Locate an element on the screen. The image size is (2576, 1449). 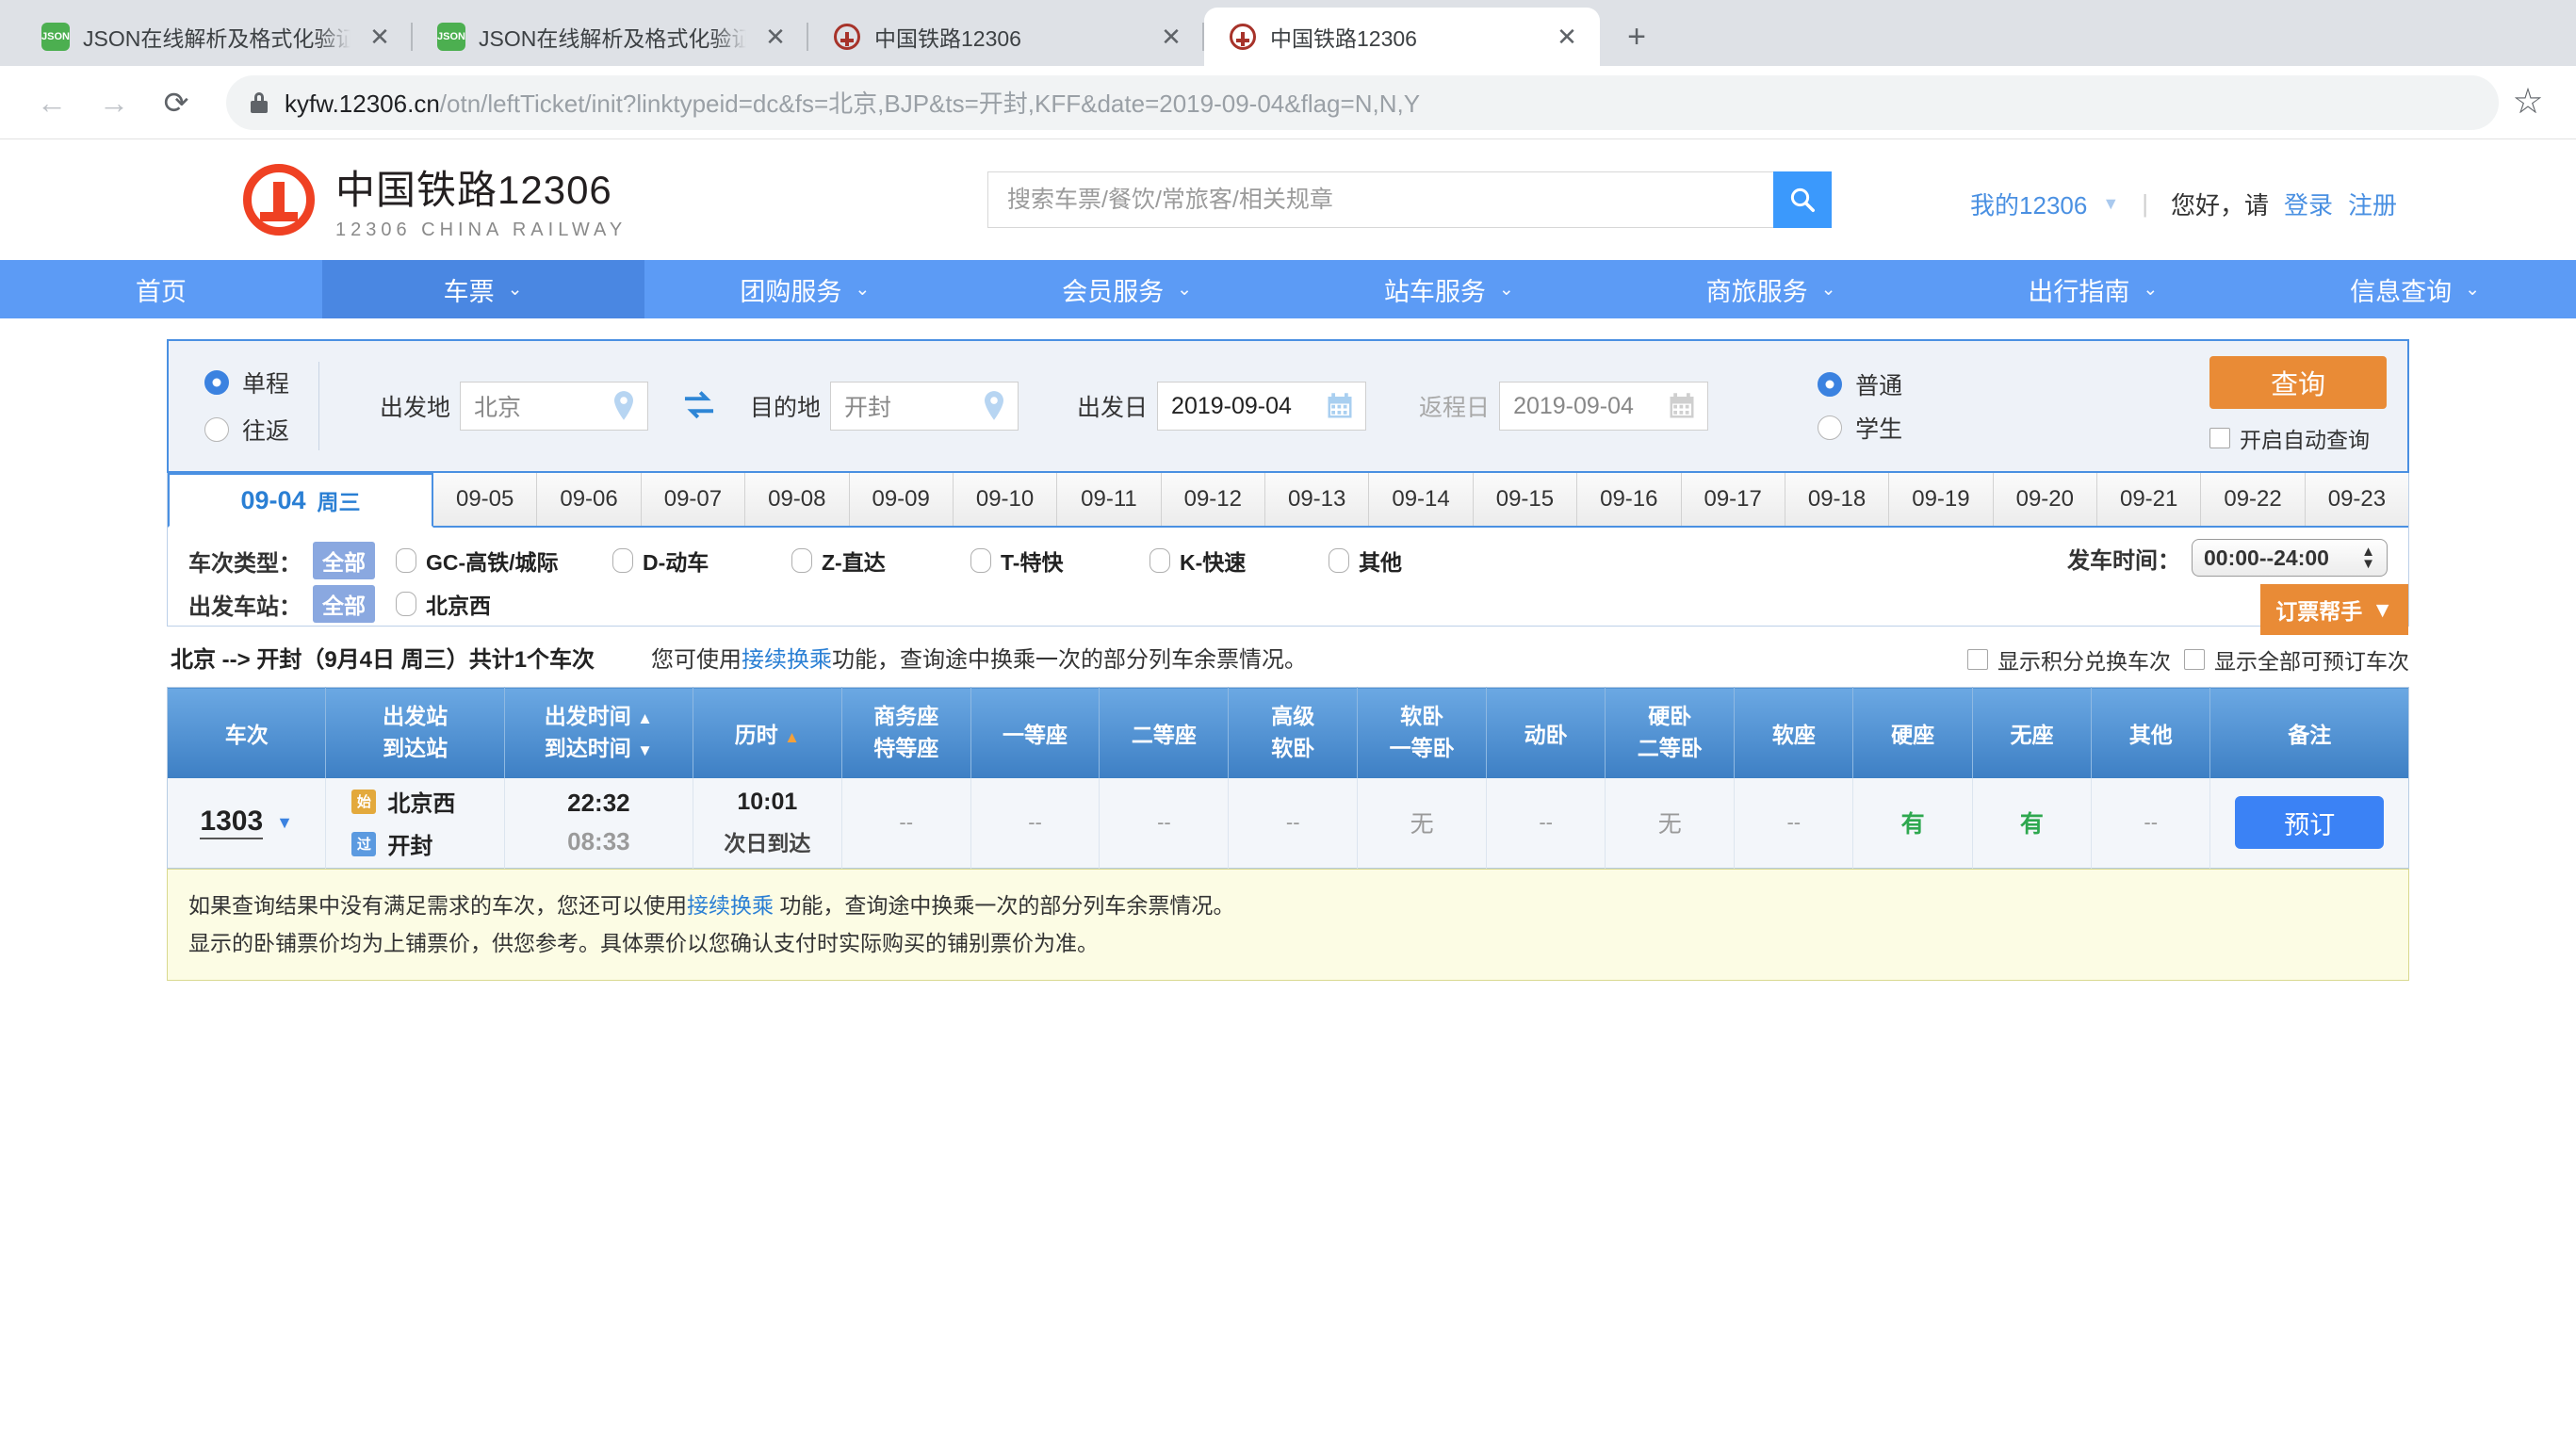
sort-asc-icon: ▲ is located at coordinates (645, 718).